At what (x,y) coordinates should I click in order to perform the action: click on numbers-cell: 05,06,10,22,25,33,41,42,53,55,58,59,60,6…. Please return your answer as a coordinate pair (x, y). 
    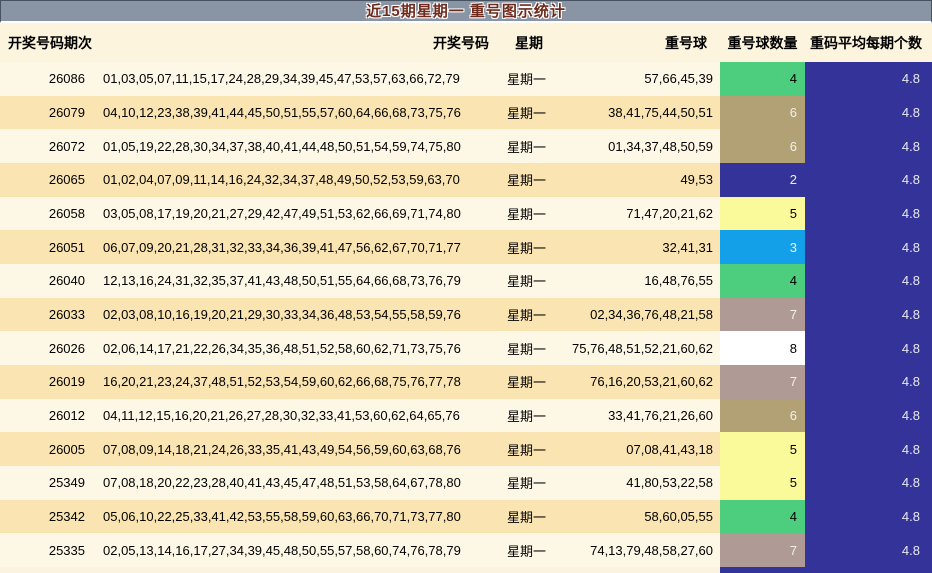
    Looking at the image, I should click on (282, 517).